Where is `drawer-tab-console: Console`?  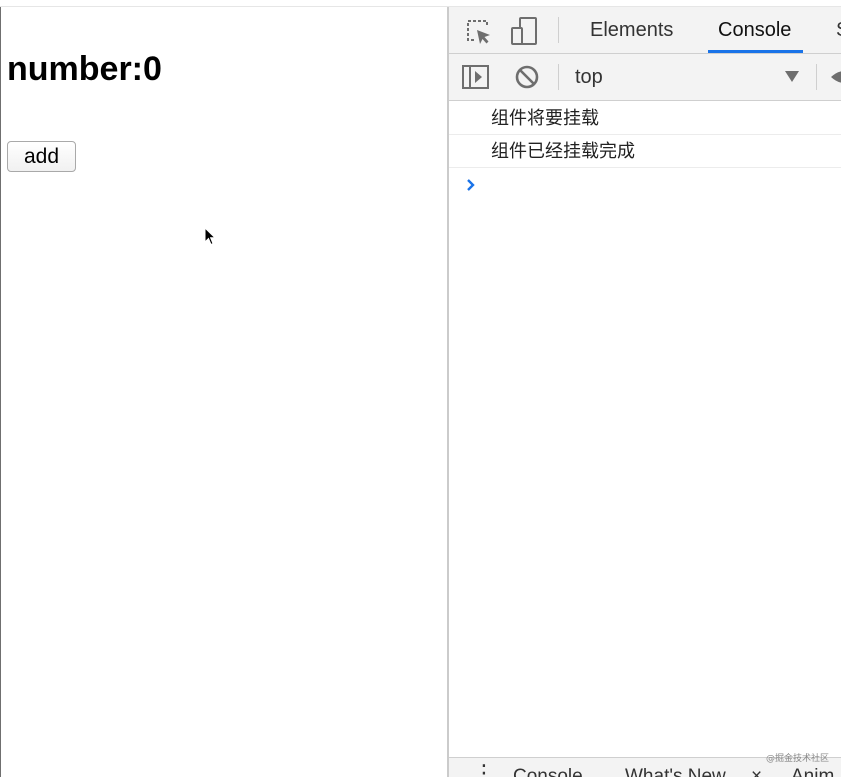 drawer-tab-console: Console is located at coordinates (548, 771).